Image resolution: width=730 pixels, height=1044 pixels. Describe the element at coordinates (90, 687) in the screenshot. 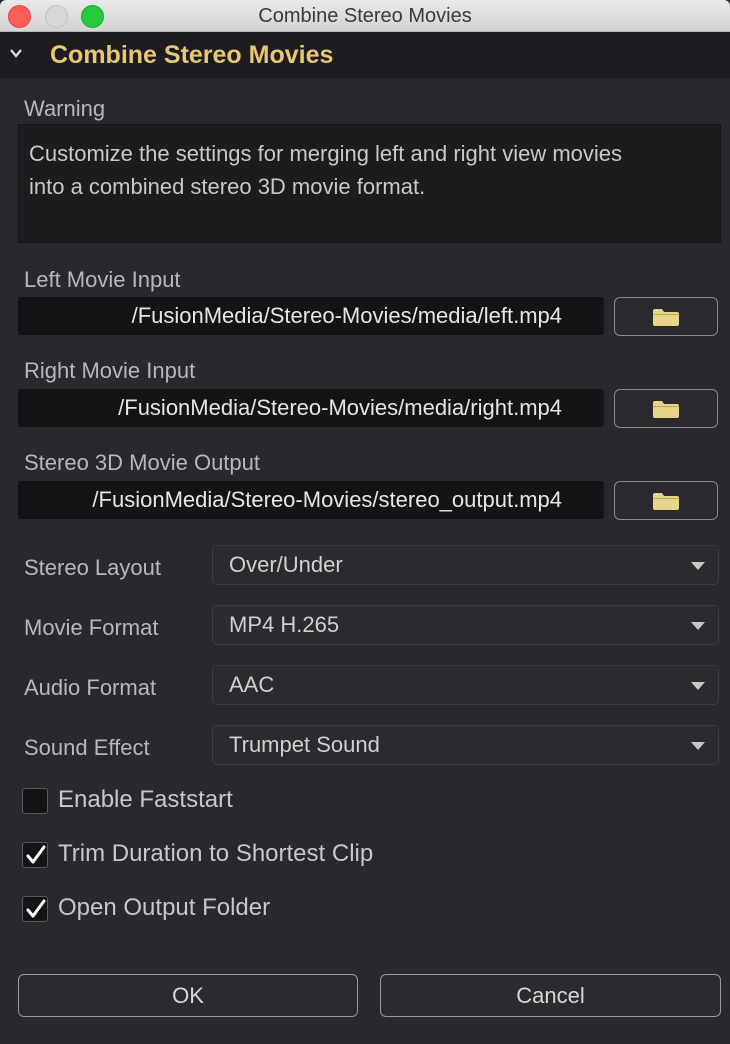

I see `audio-format-label: Audio Format` at that location.